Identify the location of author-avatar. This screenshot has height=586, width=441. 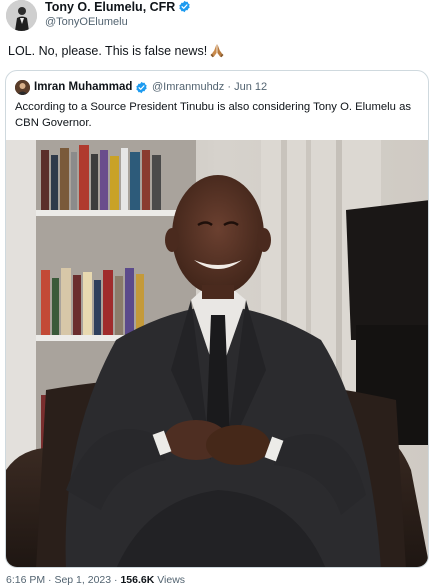
(21, 15).